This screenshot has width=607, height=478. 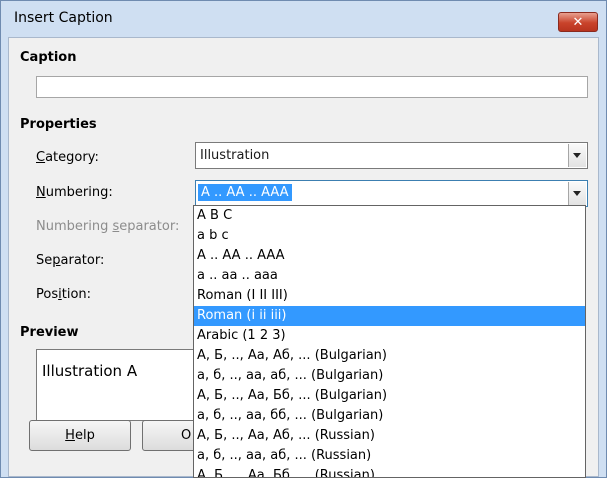 What do you see at coordinates (90, 371) in the screenshot?
I see `preview-text: Illustration A` at bounding box center [90, 371].